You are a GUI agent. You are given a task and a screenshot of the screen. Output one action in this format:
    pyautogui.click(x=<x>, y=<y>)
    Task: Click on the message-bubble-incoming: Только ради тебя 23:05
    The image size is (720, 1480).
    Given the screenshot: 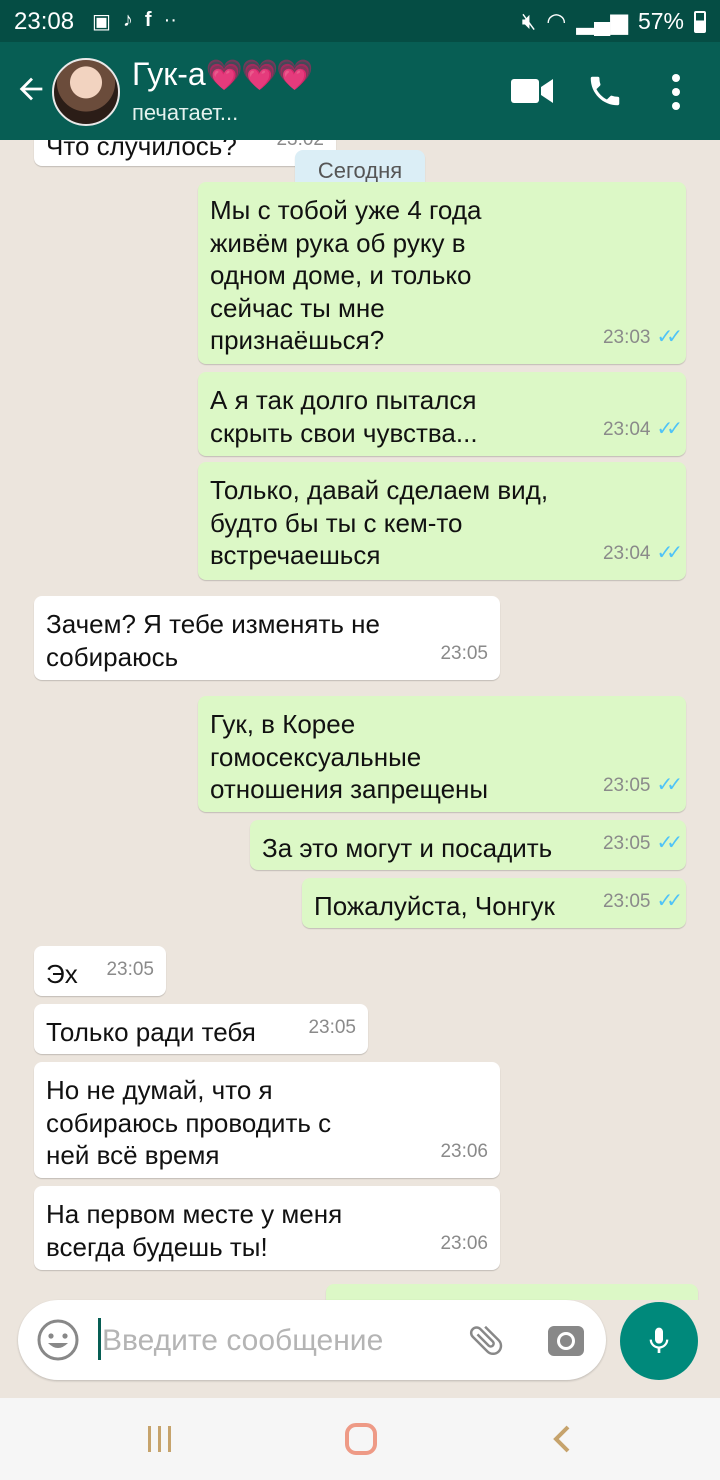 What is the action you would take?
    pyautogui.click(x=201, y=1029)
    